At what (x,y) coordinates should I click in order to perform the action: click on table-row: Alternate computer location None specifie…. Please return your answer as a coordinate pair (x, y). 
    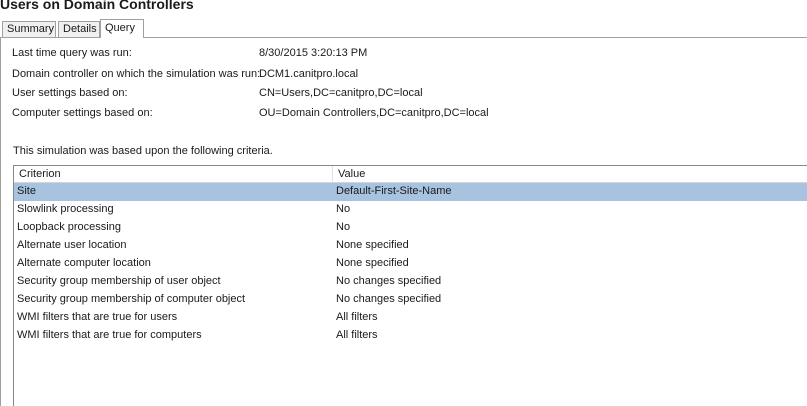
    Looking at the image, I should click on (410, 264).